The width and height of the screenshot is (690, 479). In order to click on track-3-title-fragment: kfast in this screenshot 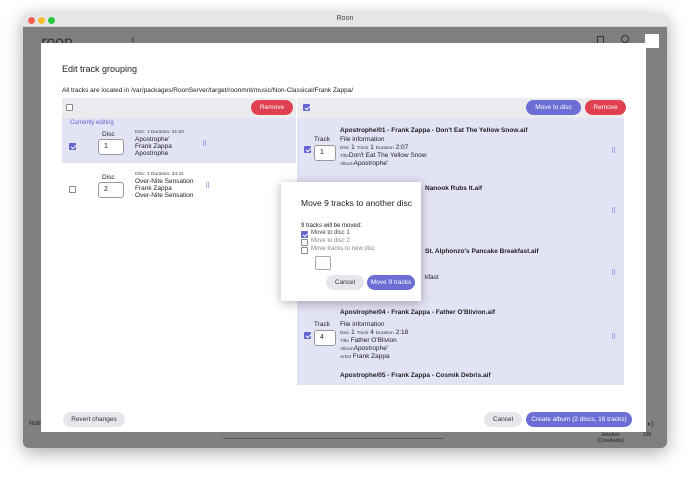, I will do `click(432, 277)`.